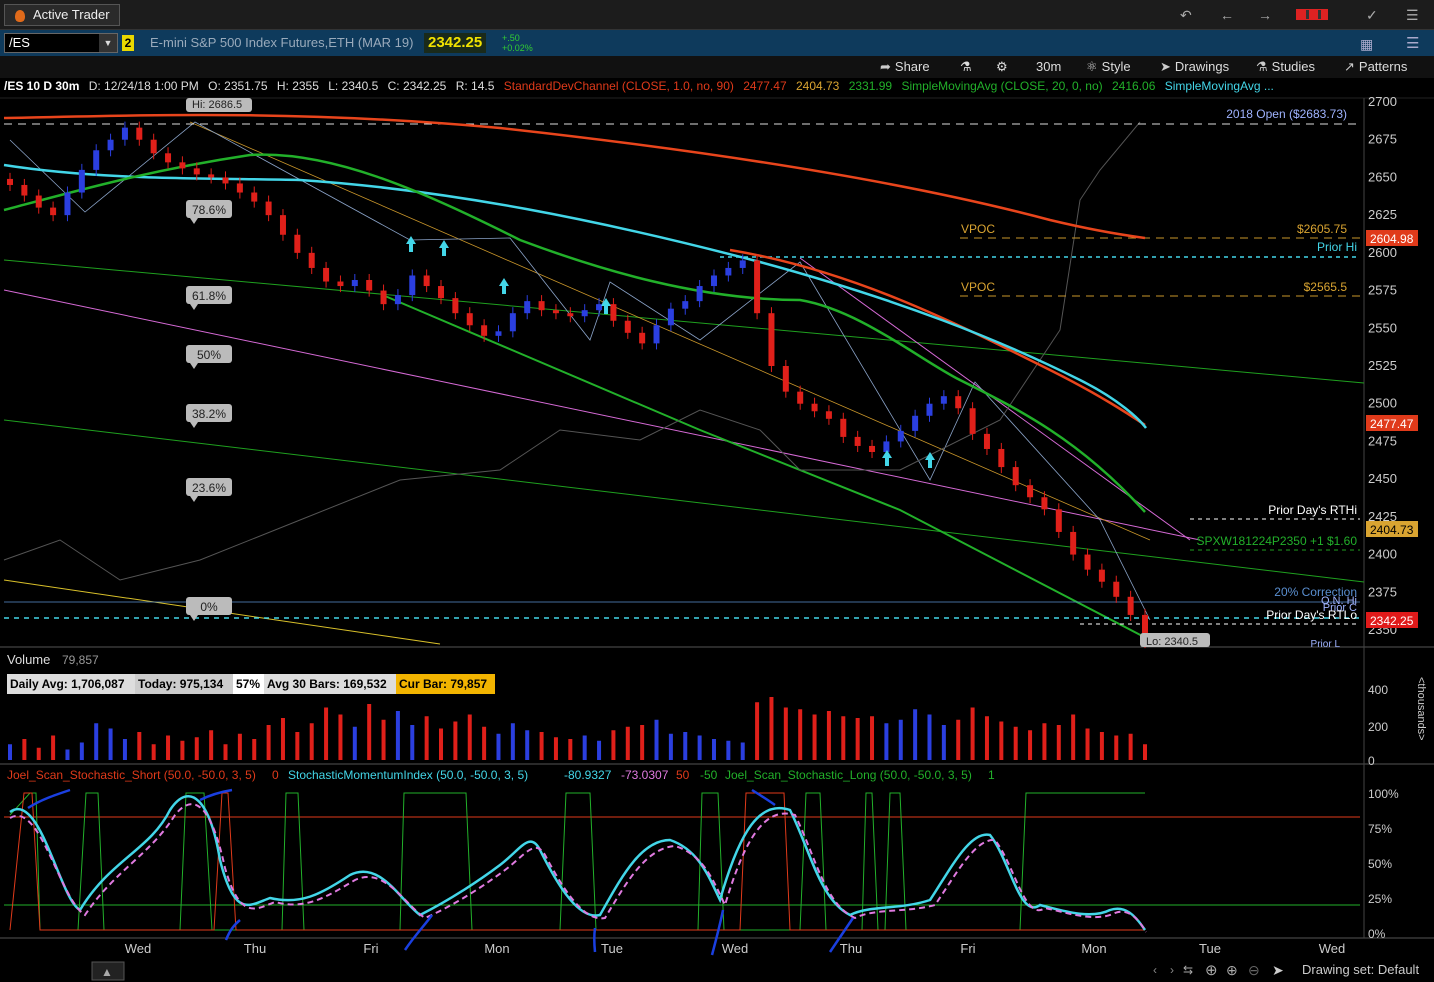 Image resolution: width=1434 pixels, height=982 pixels. What do you see at coordinates (217, 105) in the screenshot?
I see `hi-text: Hi: 2686.5` at bounding box center [217, 105].